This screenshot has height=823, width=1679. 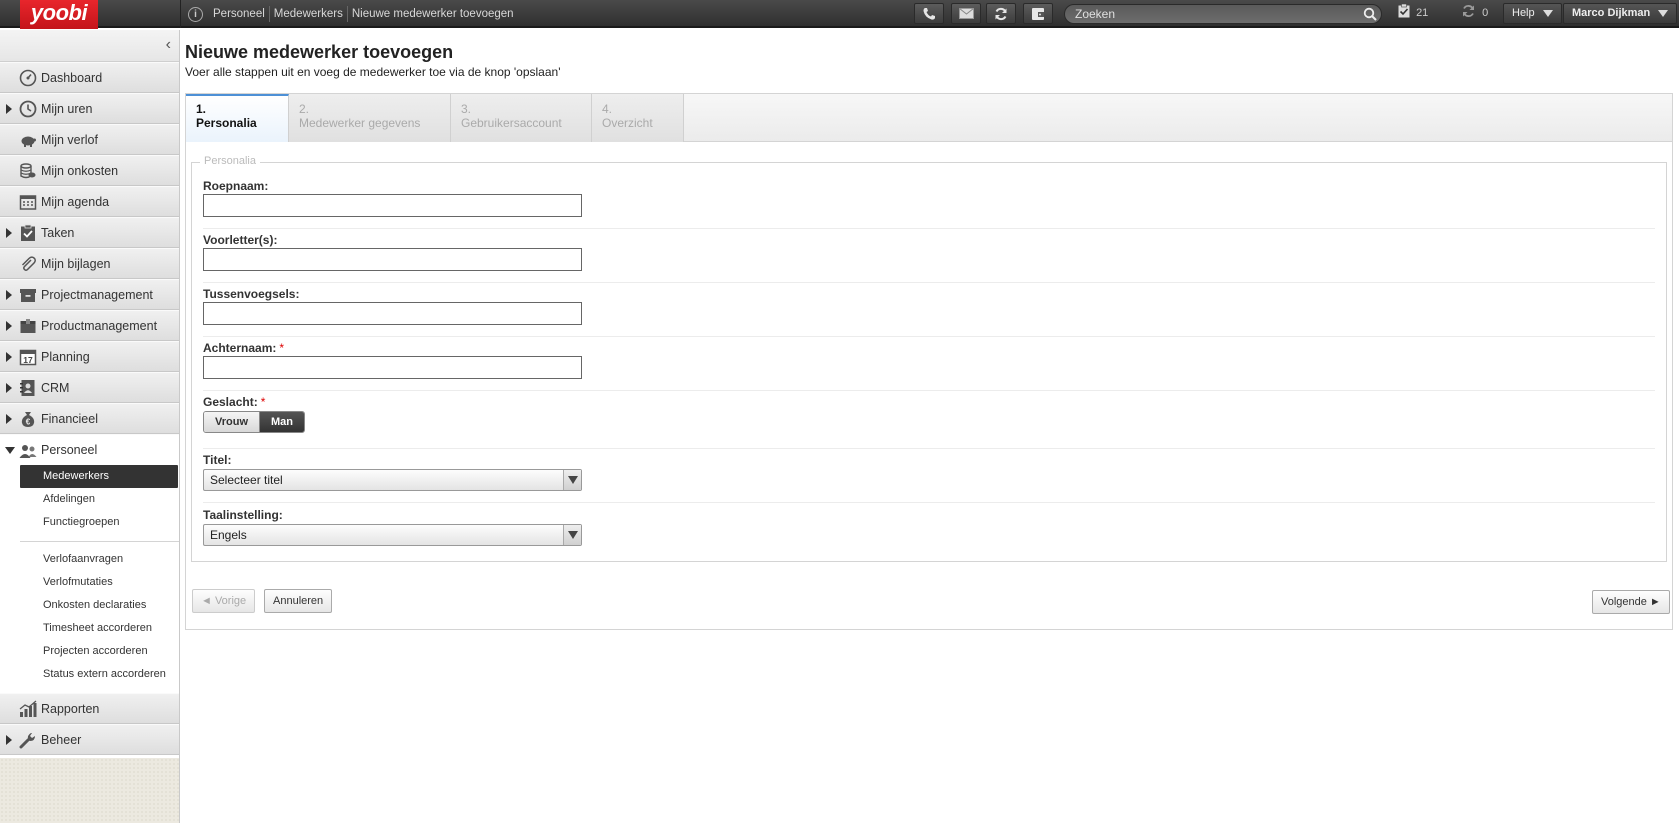 I want to click on refresh-button, so click(x=1001, y=13).